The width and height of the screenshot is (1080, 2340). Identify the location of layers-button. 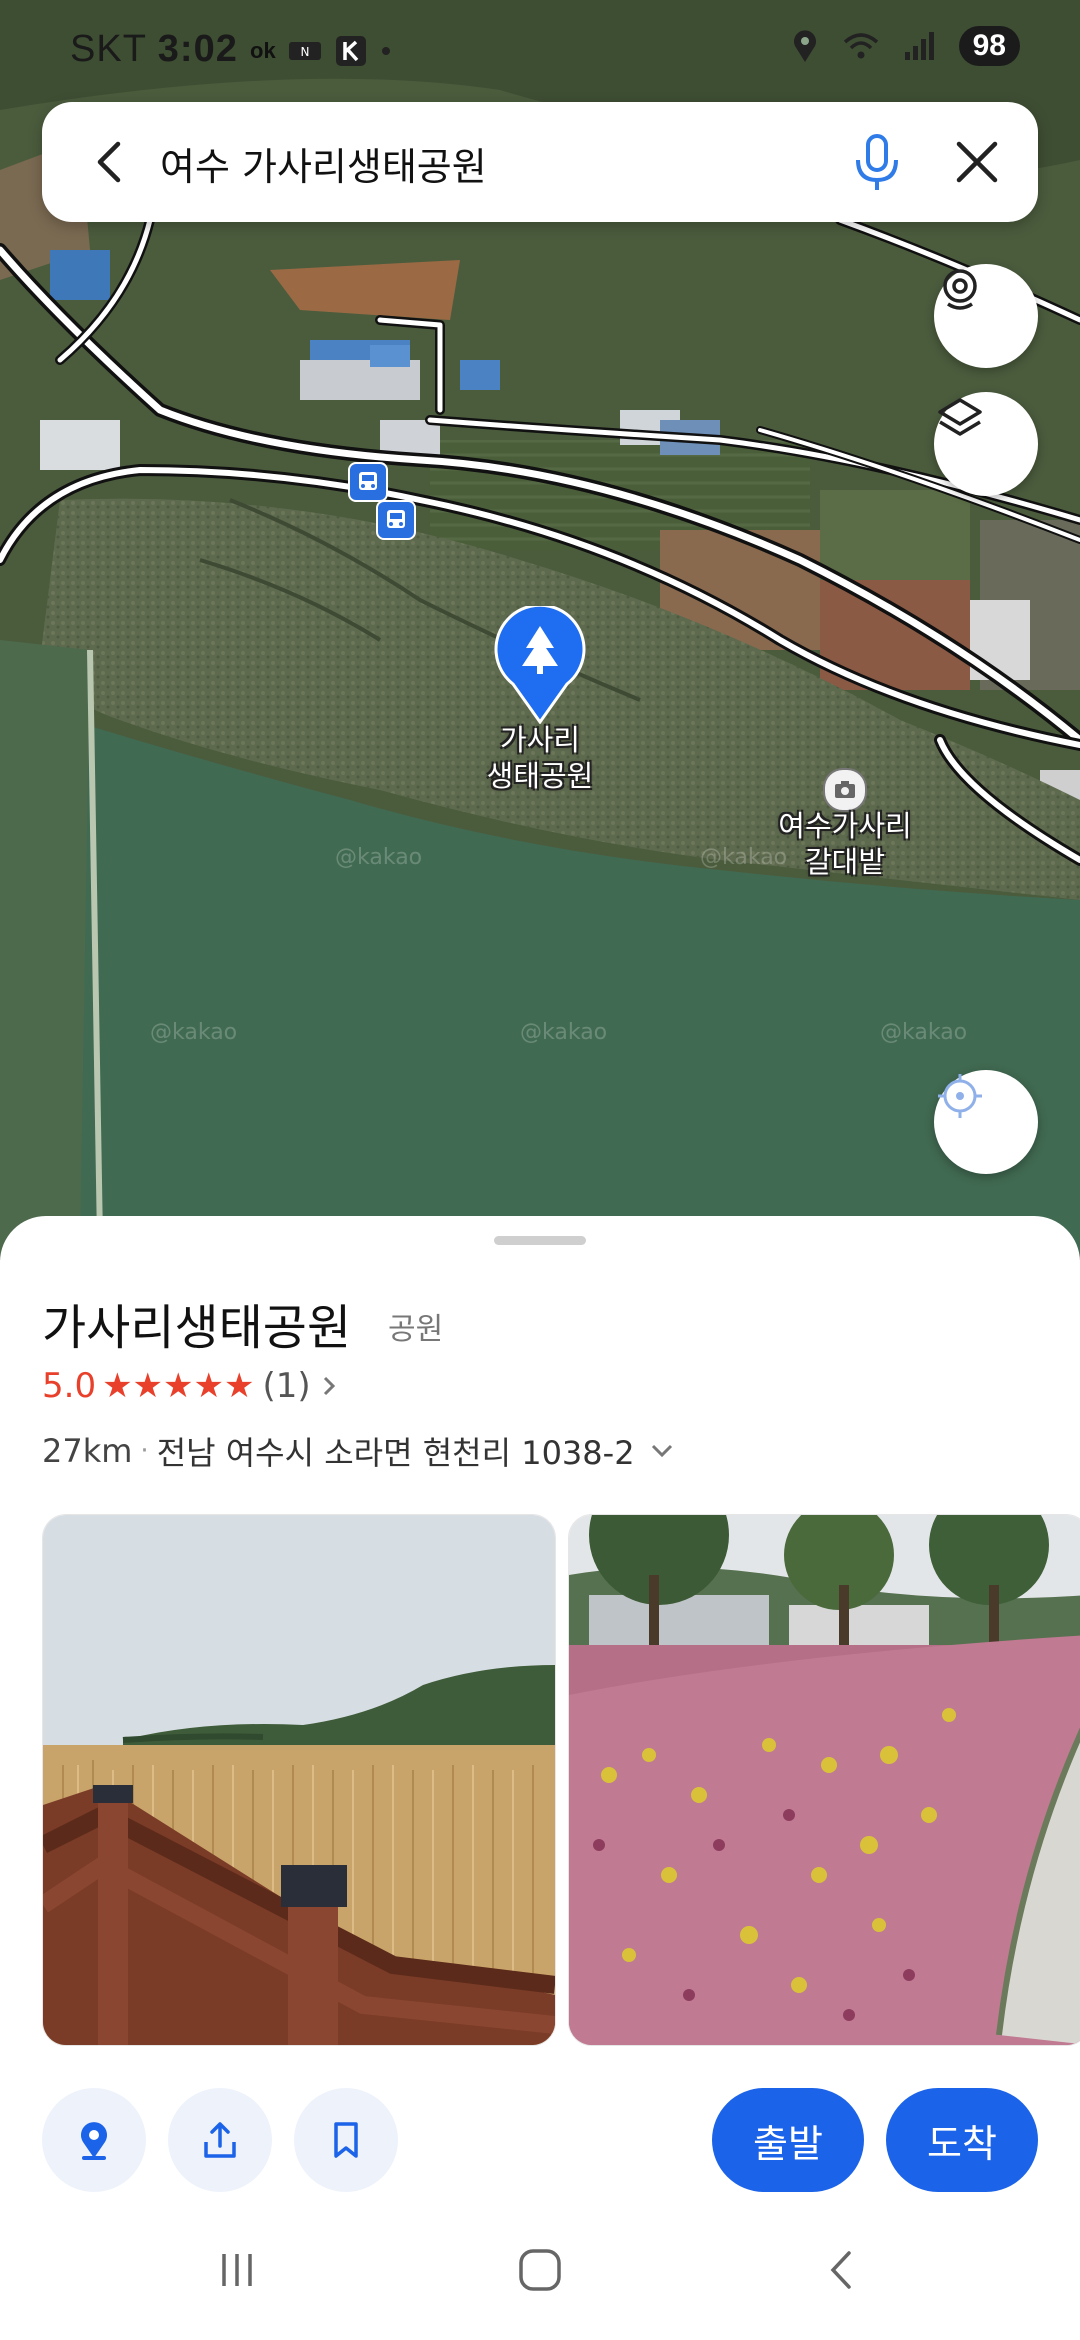
(986, 444).